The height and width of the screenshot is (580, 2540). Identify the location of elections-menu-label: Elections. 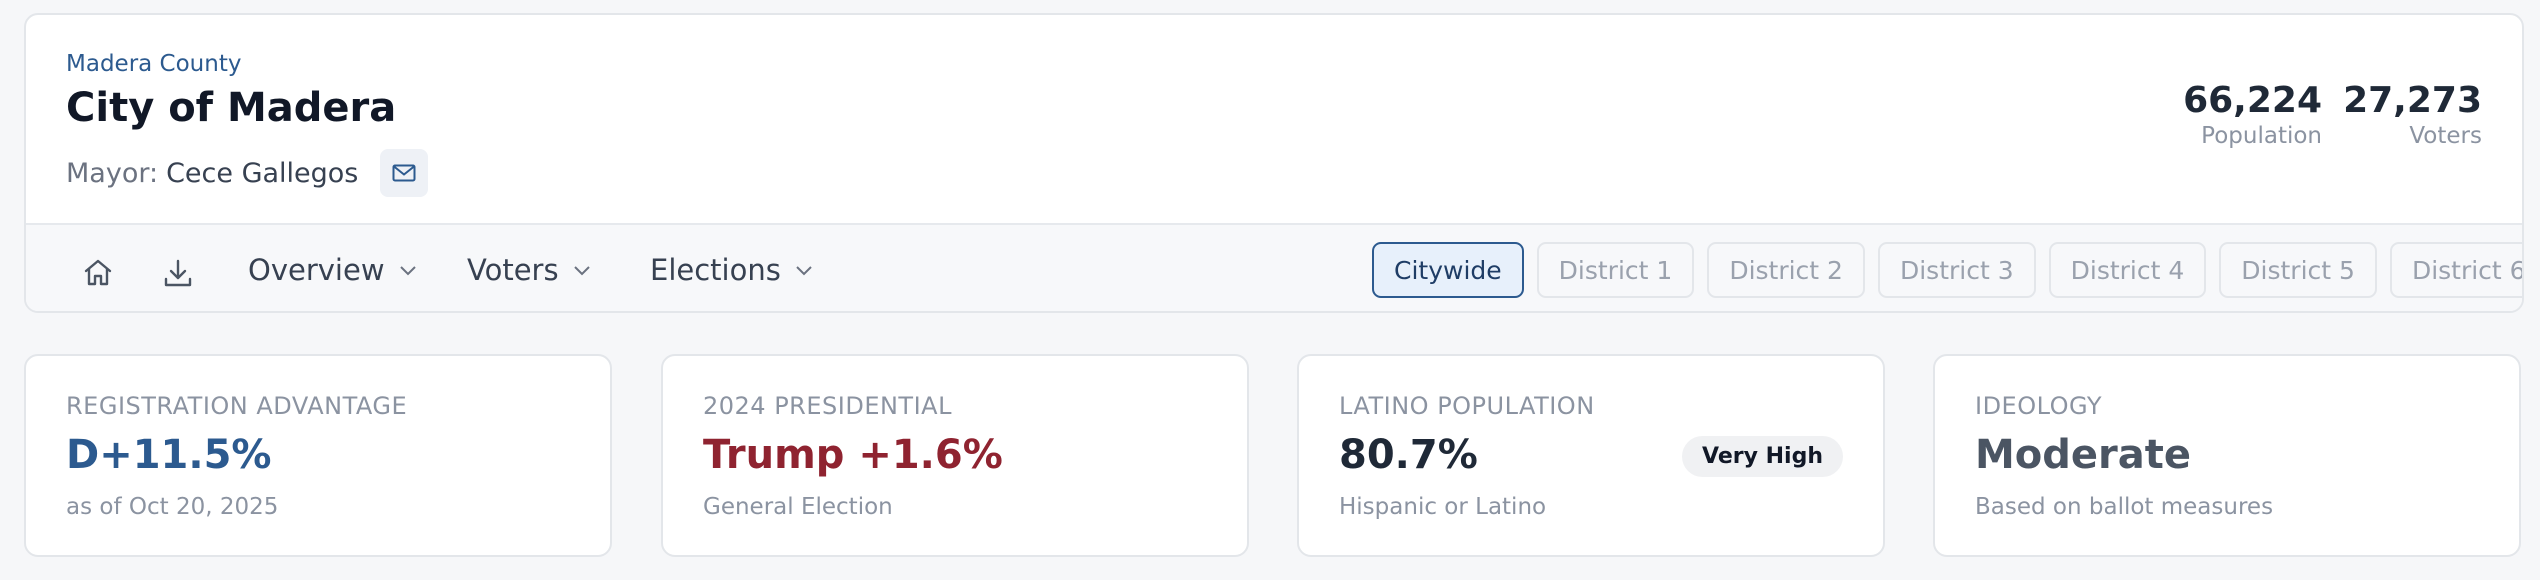
(715, 270).